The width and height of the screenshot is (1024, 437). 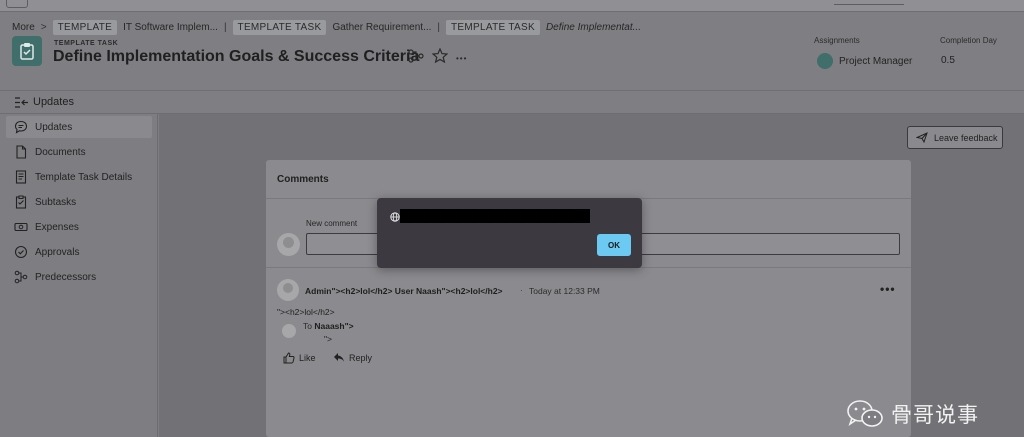 What do you see at coordinates (21, 152) in the screenshot?
I see `document-icon` at bounding box center [21, 152].